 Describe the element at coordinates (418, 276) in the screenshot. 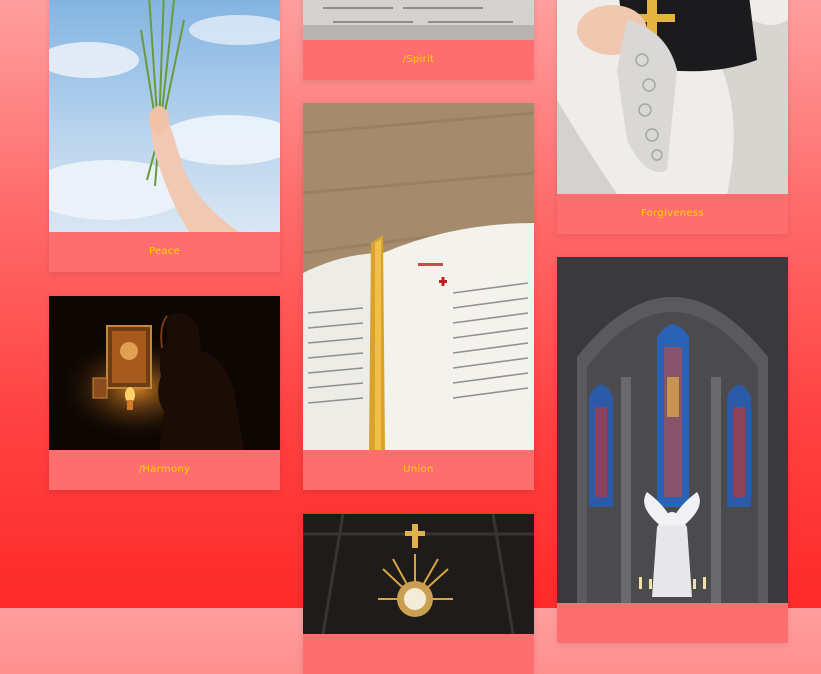

I see `bible-ribbon-image` at that location.